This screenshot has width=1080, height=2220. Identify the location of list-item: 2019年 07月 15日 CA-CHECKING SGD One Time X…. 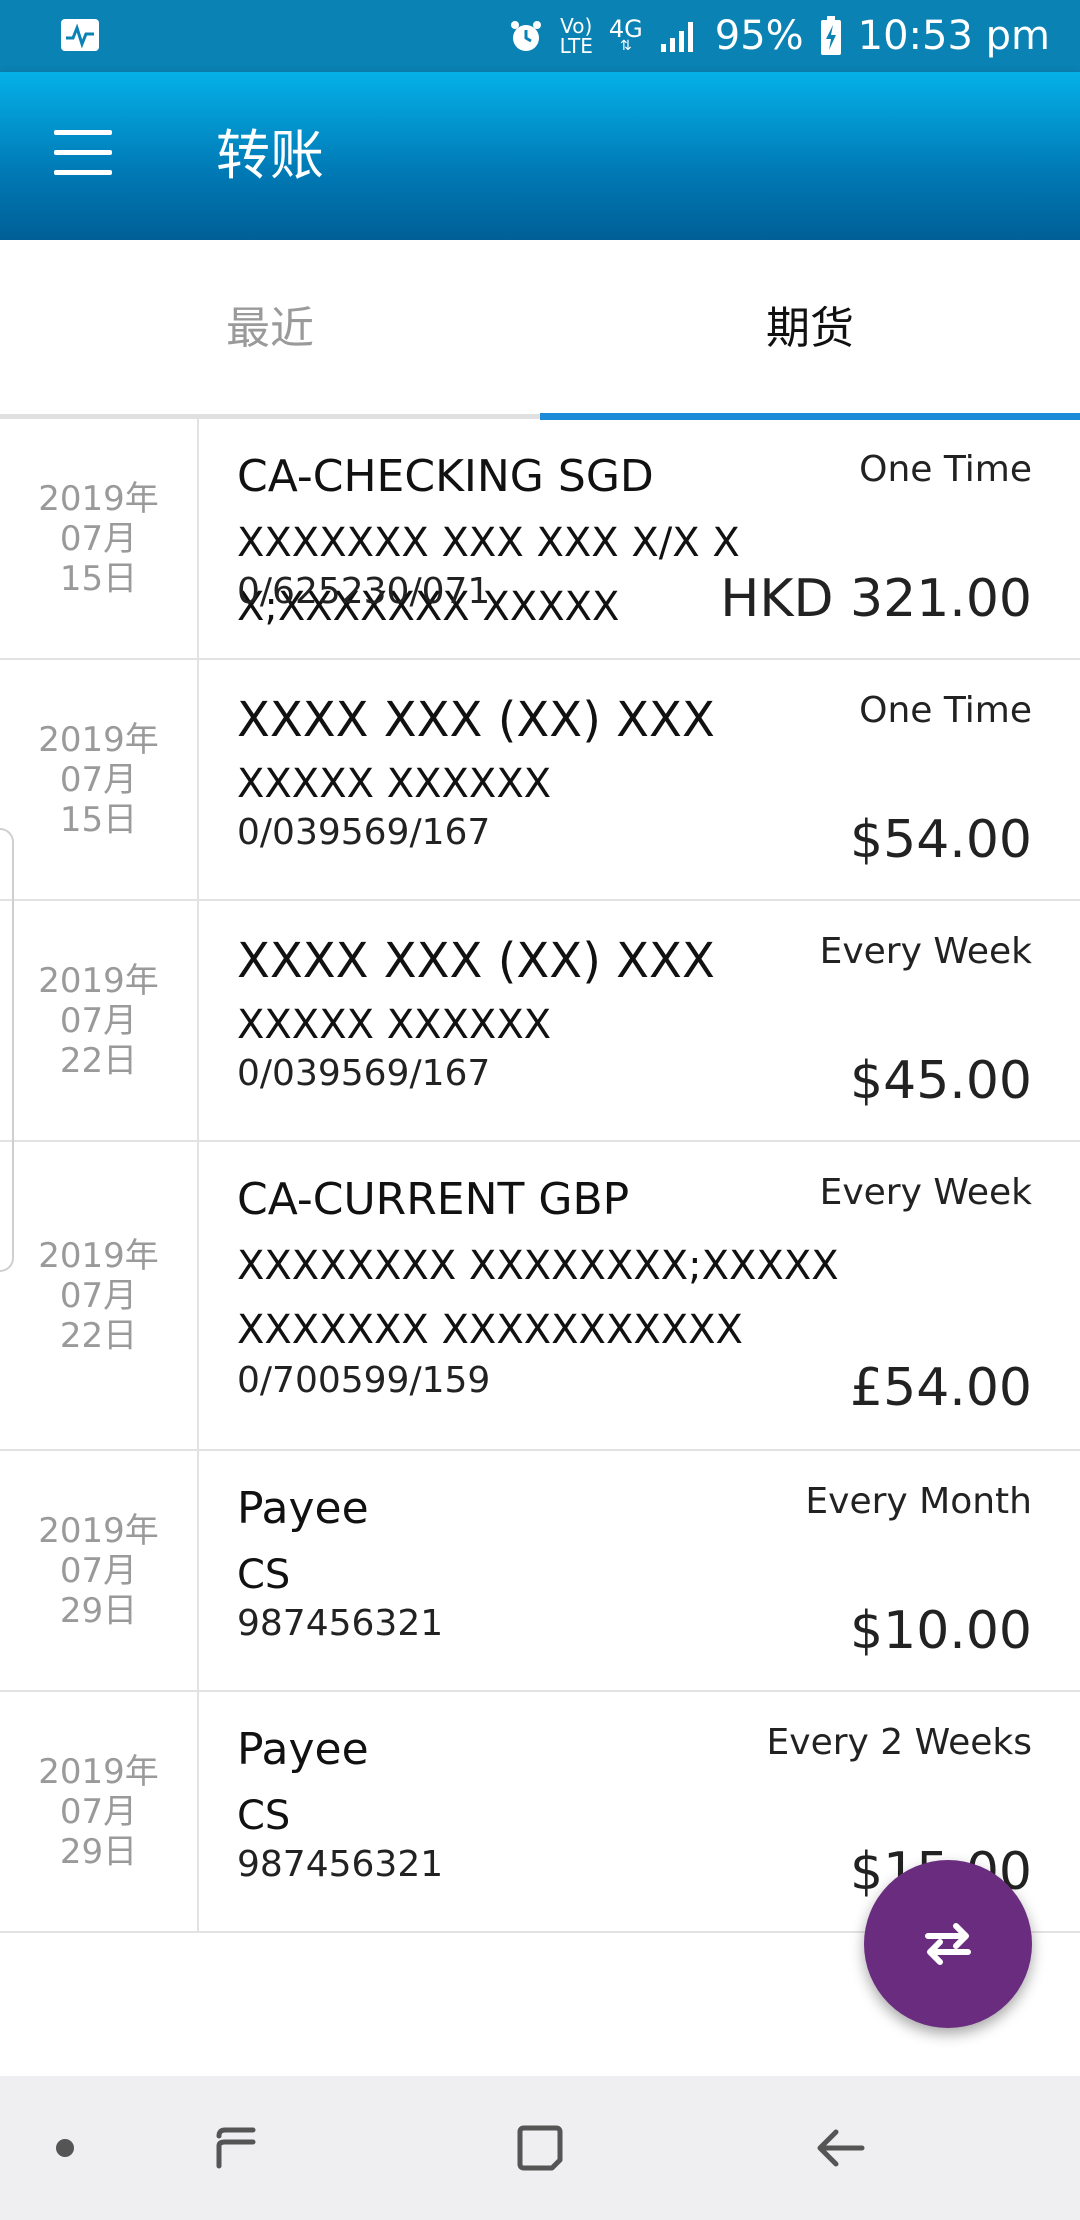
(540, 539).